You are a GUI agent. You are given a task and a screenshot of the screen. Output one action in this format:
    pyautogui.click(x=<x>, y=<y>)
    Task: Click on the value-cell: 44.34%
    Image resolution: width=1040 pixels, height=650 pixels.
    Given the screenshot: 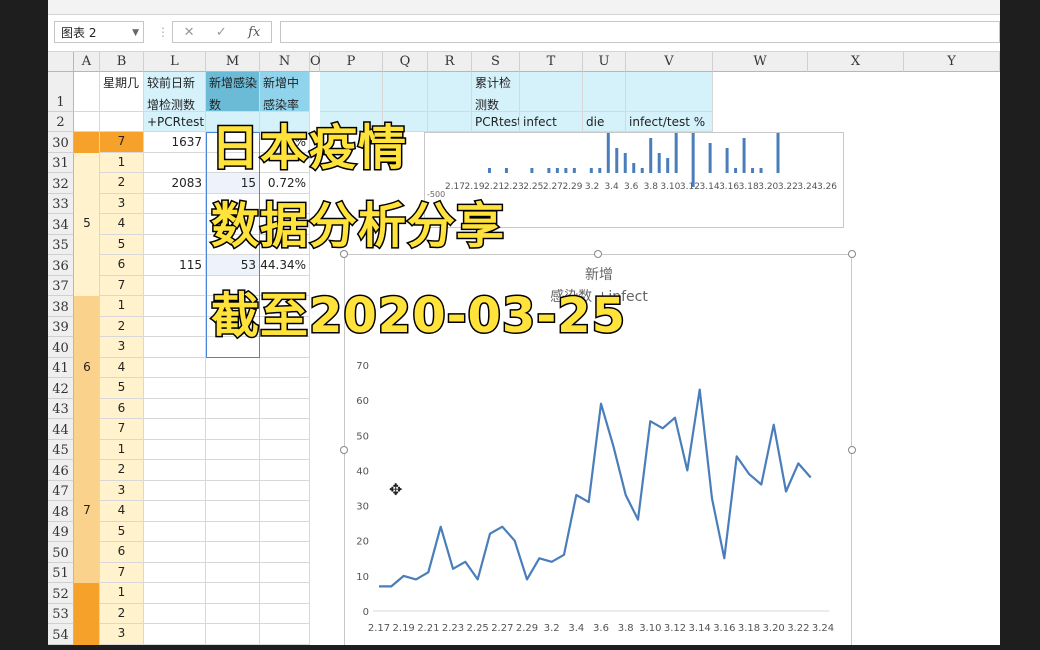 What is the action you would take?
    pyautogui.click(x=285, y=265)
    